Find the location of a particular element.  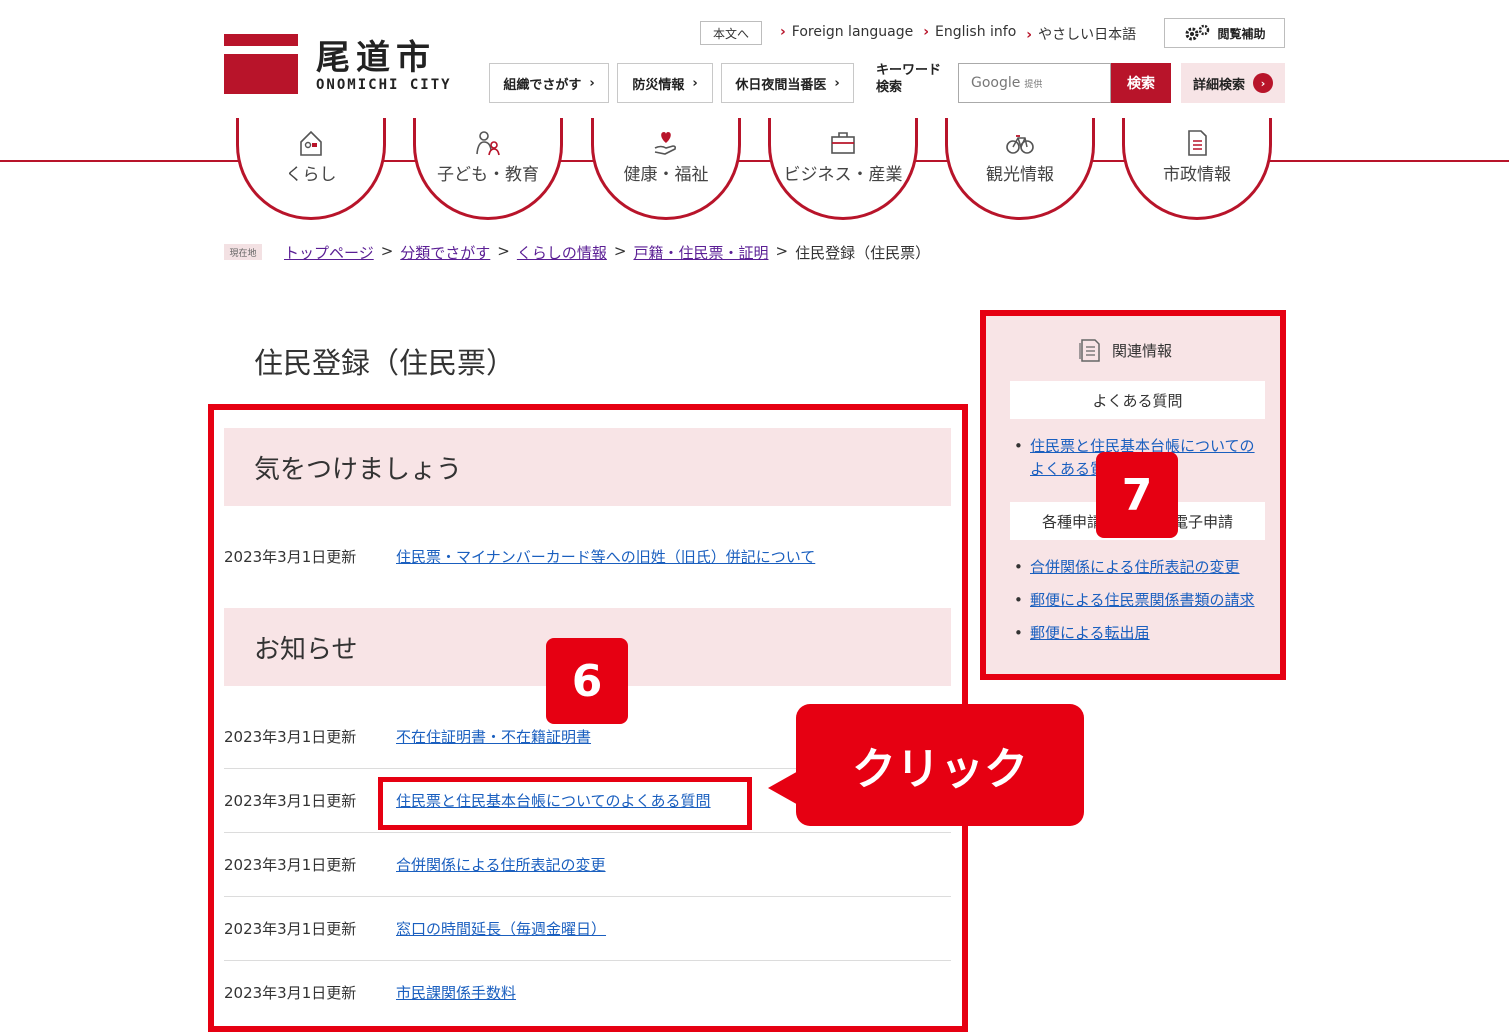

bicycle-icon is located at coordinates (1020, 144).